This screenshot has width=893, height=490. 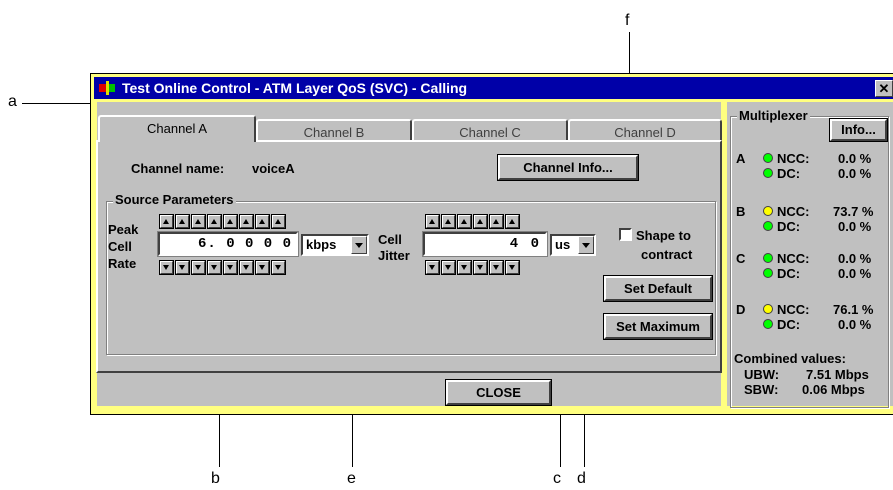 What do you see at coordinates (855, 273) in the screenshot?
I see `mux-c-dc-value: 0.0 %` at bounding box center [855, 273].